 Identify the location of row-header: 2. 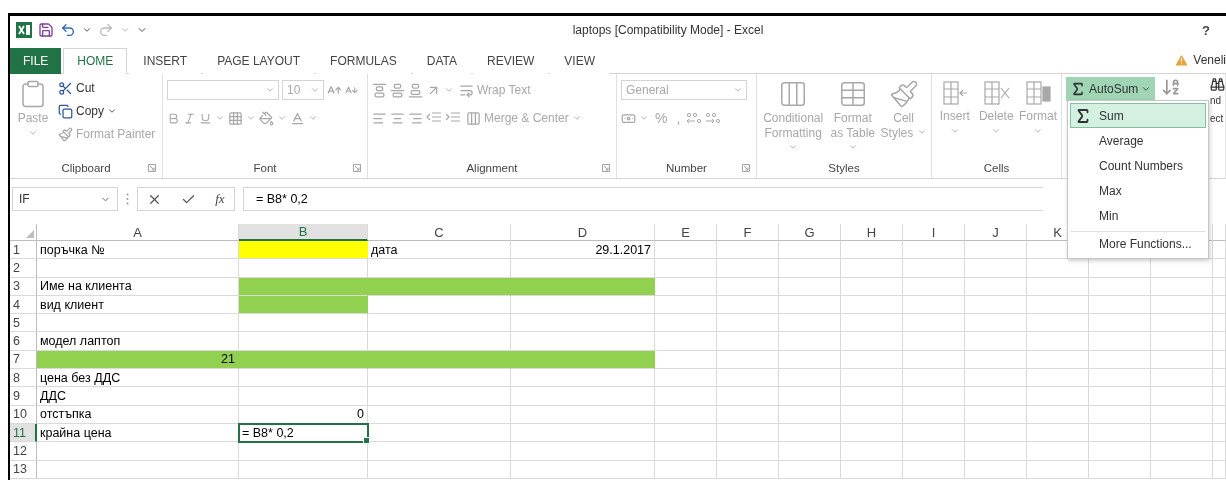
(23, 268).